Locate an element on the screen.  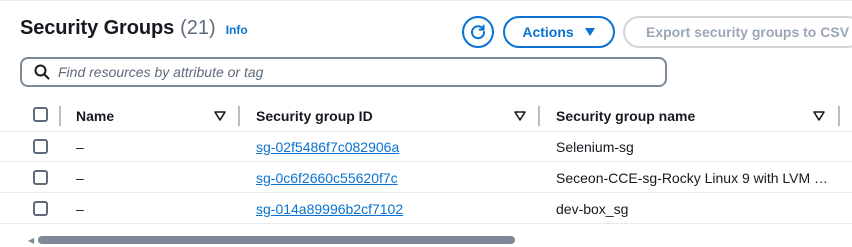
refresh-icon is located at coordinates (478, 32).